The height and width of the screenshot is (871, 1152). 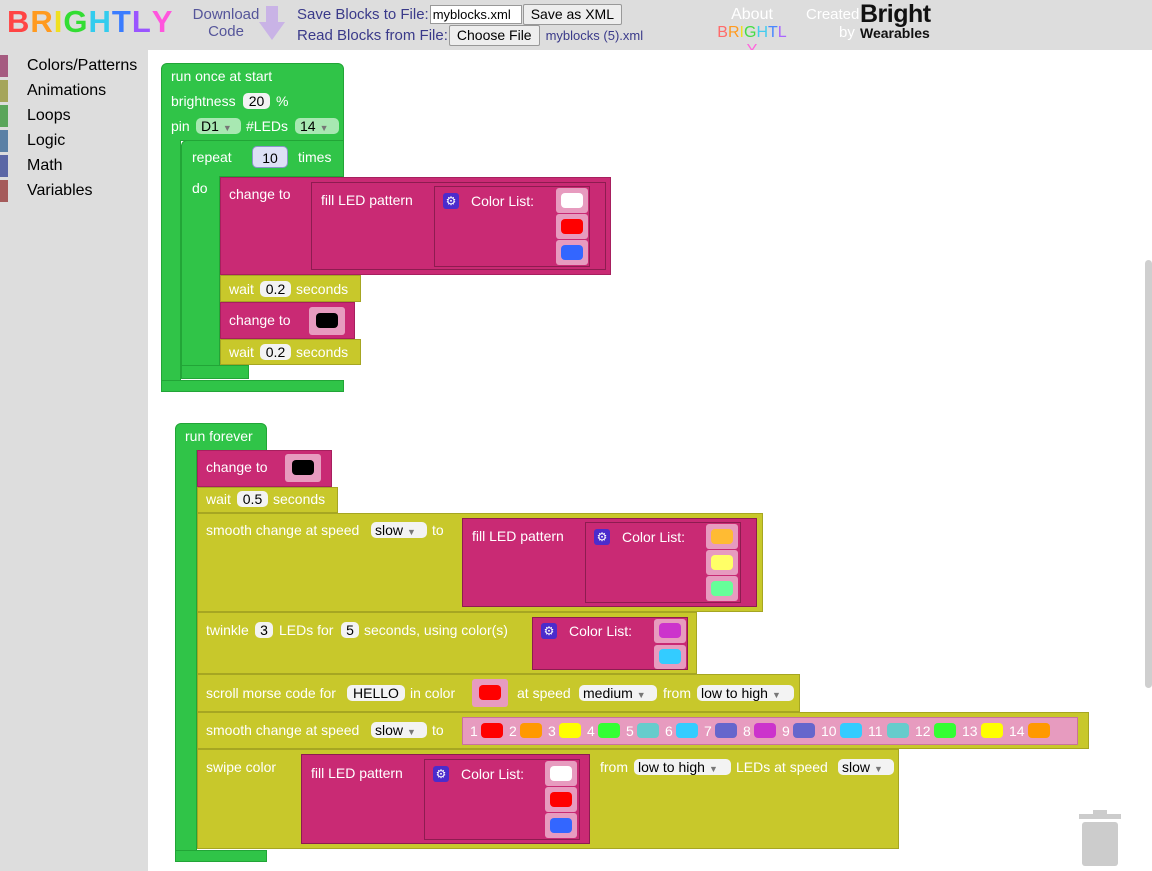 What do you see at coordinates (670, 630) in the screenshot?
I see `color-swatch-purple` at bounding box center [670, 630].